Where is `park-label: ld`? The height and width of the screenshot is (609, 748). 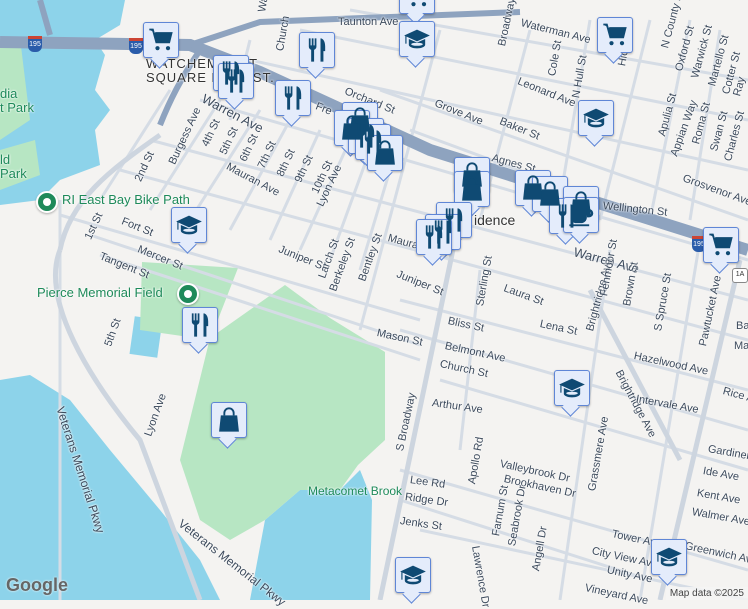
park-label: ld is located at coordinates (5, 159).